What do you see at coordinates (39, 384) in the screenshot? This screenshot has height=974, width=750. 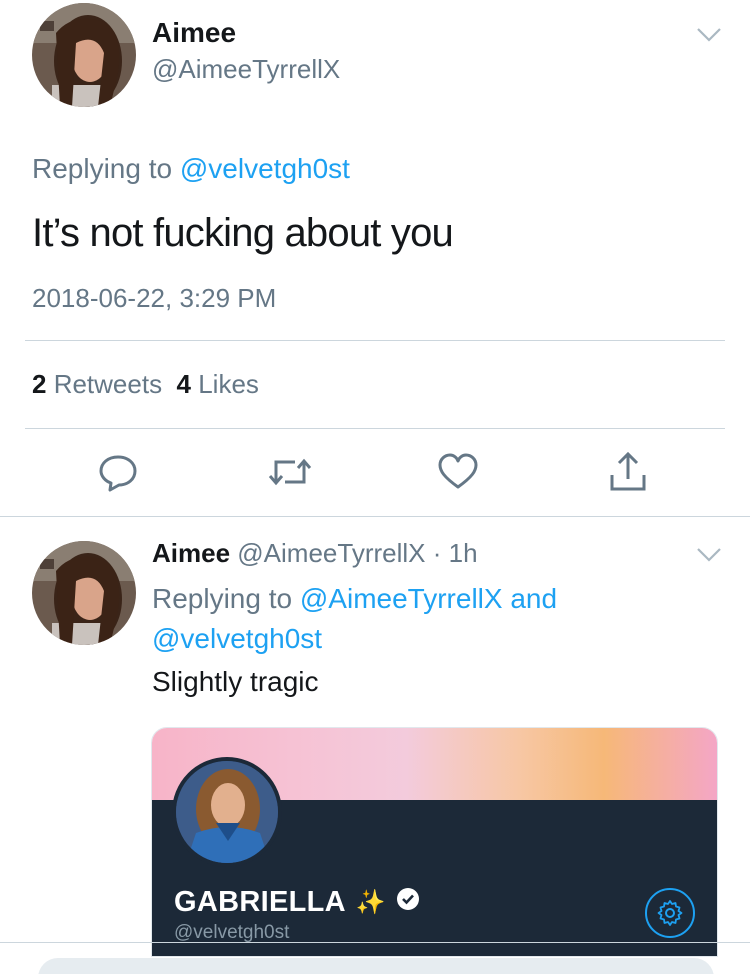 I see `retweets-count: 2` at bounding box center [39, 384].